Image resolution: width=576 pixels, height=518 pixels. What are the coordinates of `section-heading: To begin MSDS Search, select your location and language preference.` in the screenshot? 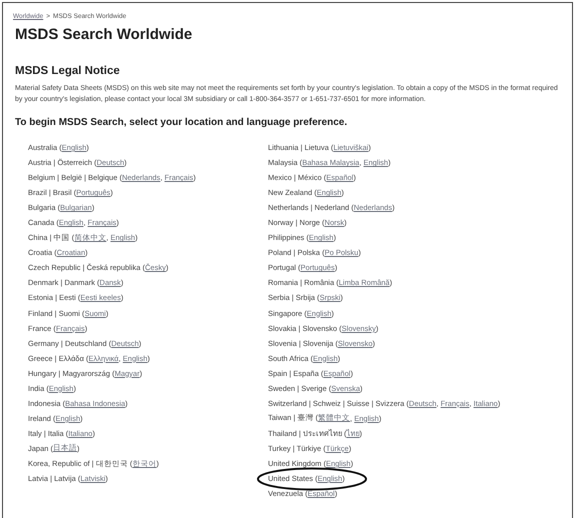 It's located at (181, 122).